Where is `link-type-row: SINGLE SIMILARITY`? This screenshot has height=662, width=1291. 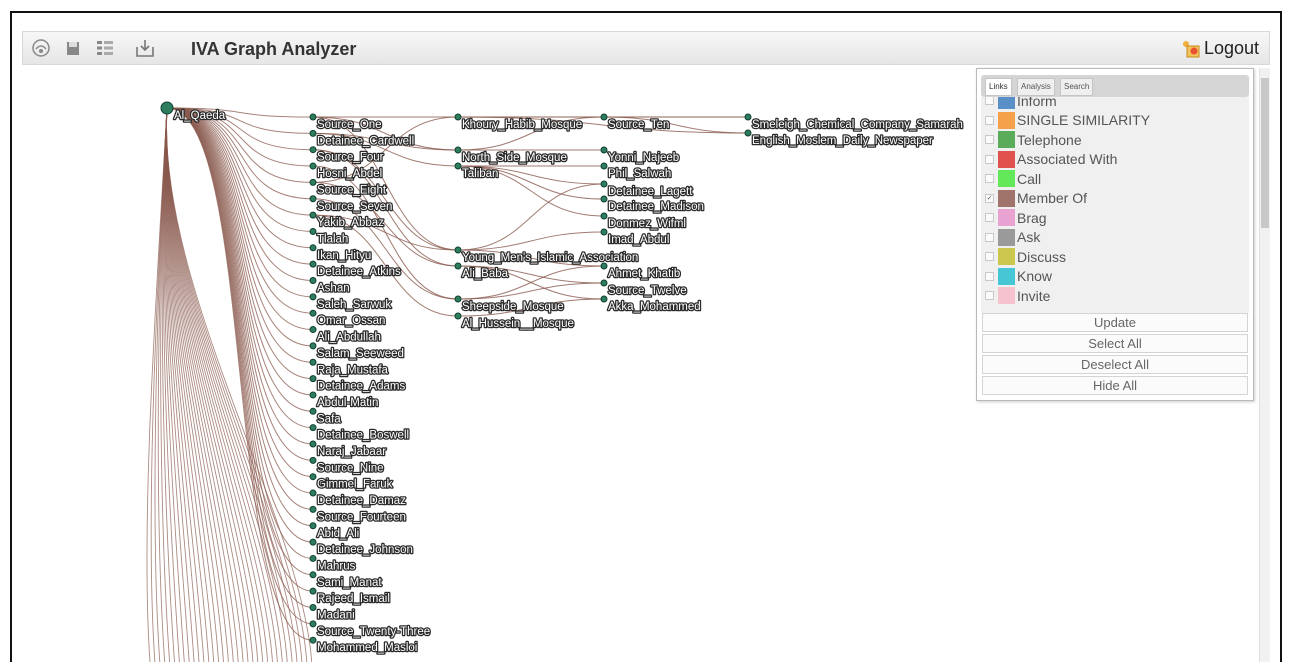
link-type-row: SINGLE SIMILARITY is located at coordinates (1067, 120).